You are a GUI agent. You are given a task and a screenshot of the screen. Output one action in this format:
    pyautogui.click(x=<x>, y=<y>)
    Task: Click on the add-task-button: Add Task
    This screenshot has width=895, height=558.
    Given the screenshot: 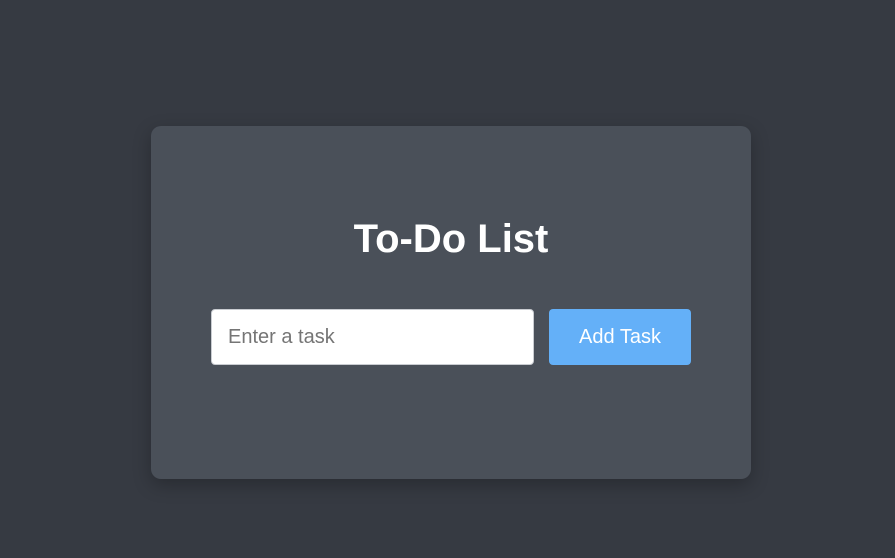 What is the action you would take?
    pyautogui.click(x=620, y=337)
    